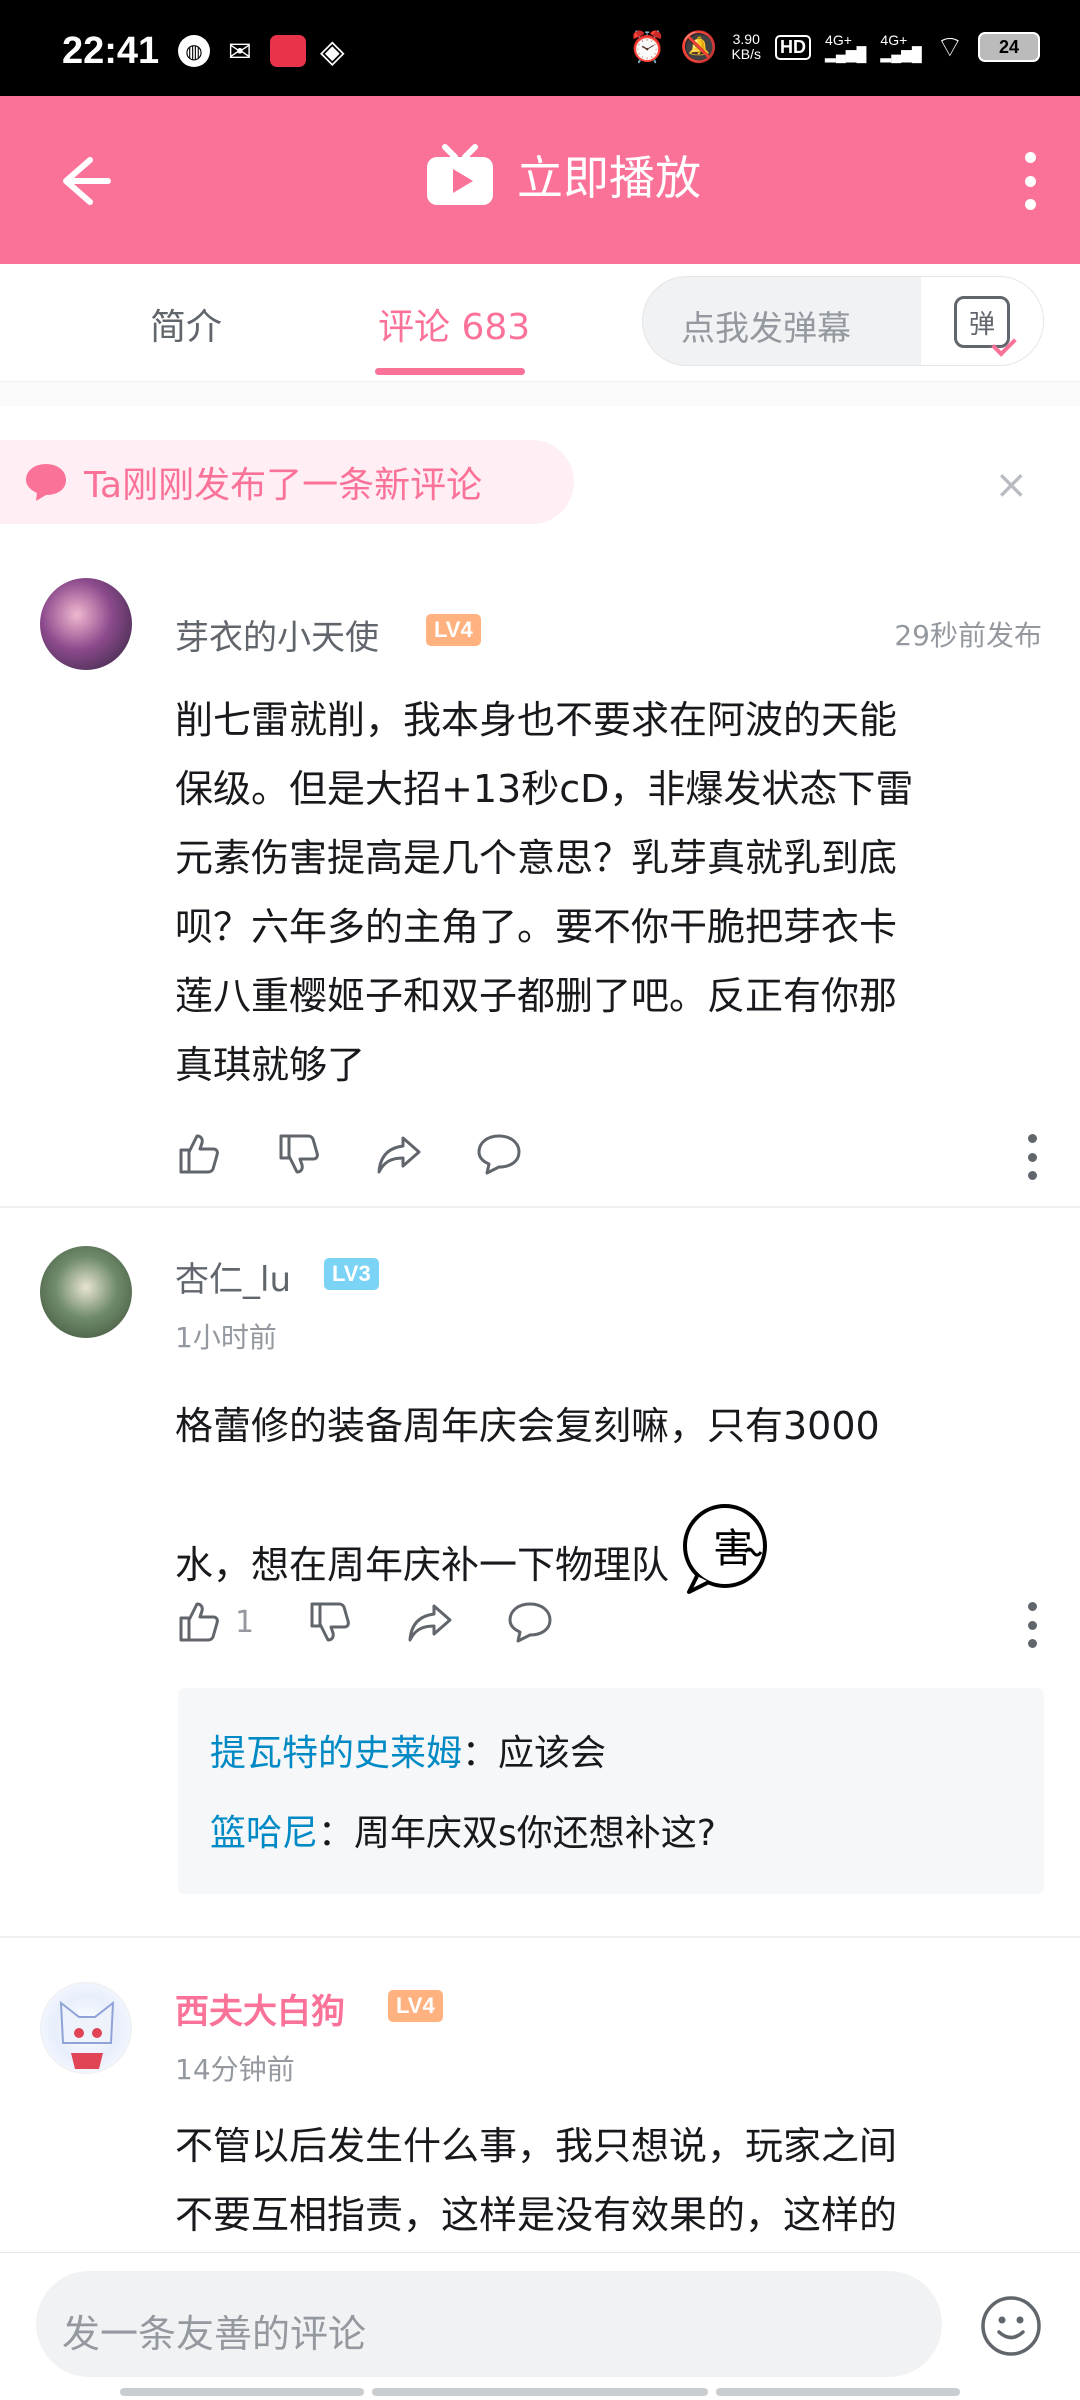  What do you see at coordinates (332, 51) in the screenshot?
I see `news-icon: ◈` at bounding box center [332, 51].